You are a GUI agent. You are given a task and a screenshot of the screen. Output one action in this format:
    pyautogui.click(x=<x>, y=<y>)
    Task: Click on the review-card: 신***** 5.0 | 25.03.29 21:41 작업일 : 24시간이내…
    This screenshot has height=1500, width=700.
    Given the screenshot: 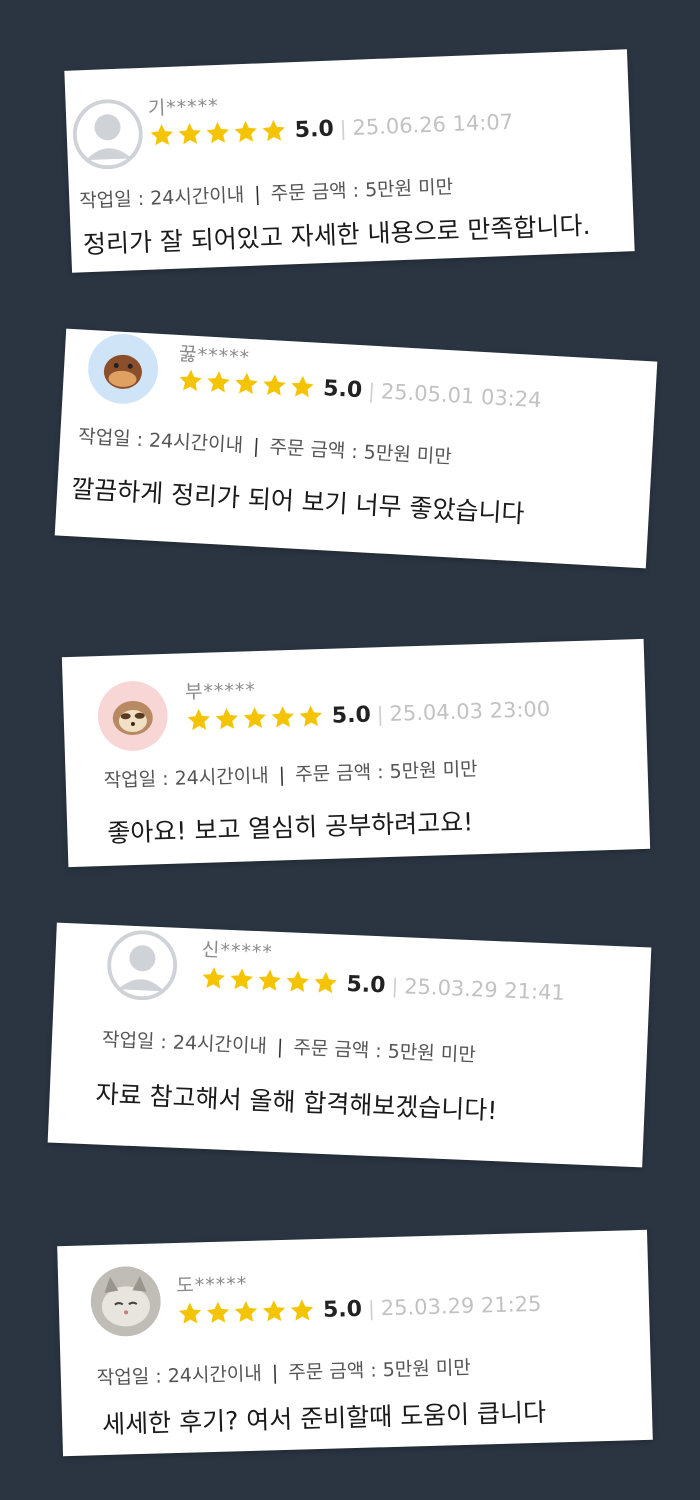 What is the action you would take?
    pyautogui.click(x=349, y=1045)
    